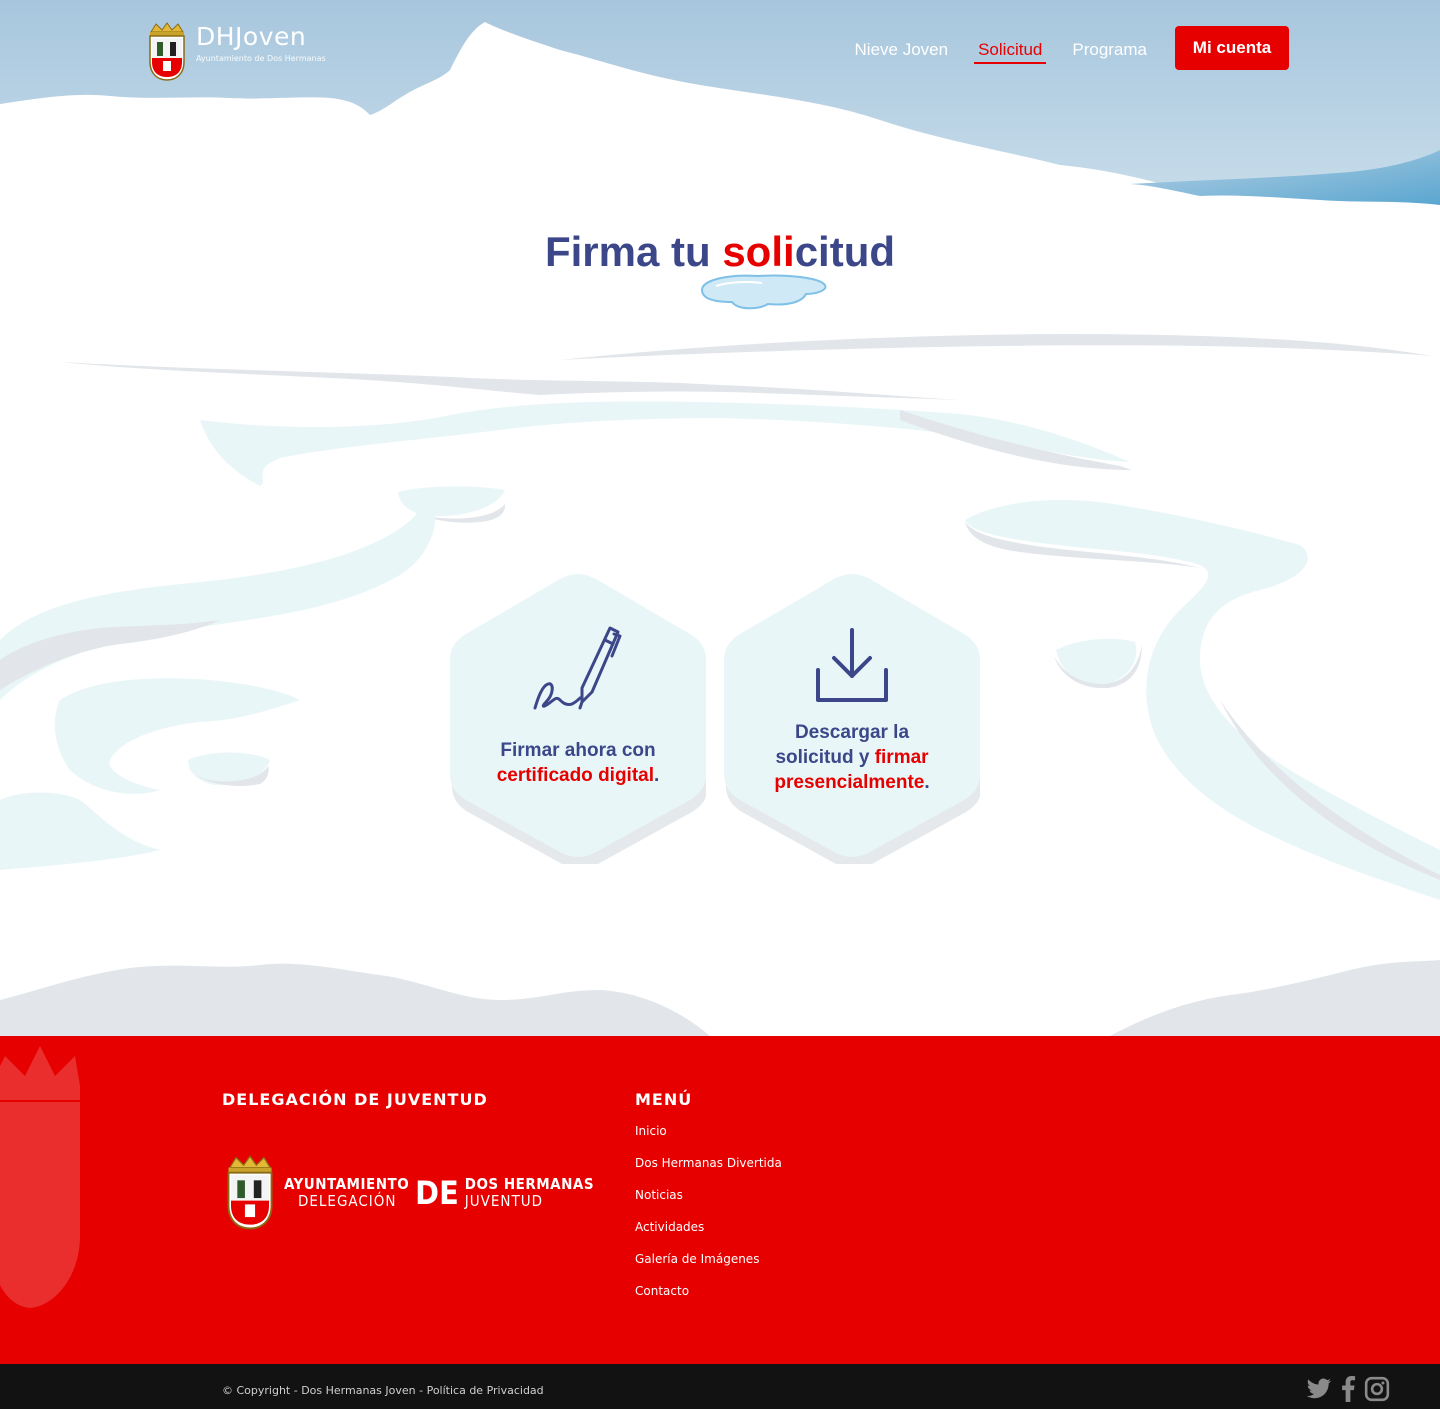 The image size is (1440, 1409). I want to click on logo-line-ayuntamiento: AYUNTAMIENTO, so click(347, 1184).